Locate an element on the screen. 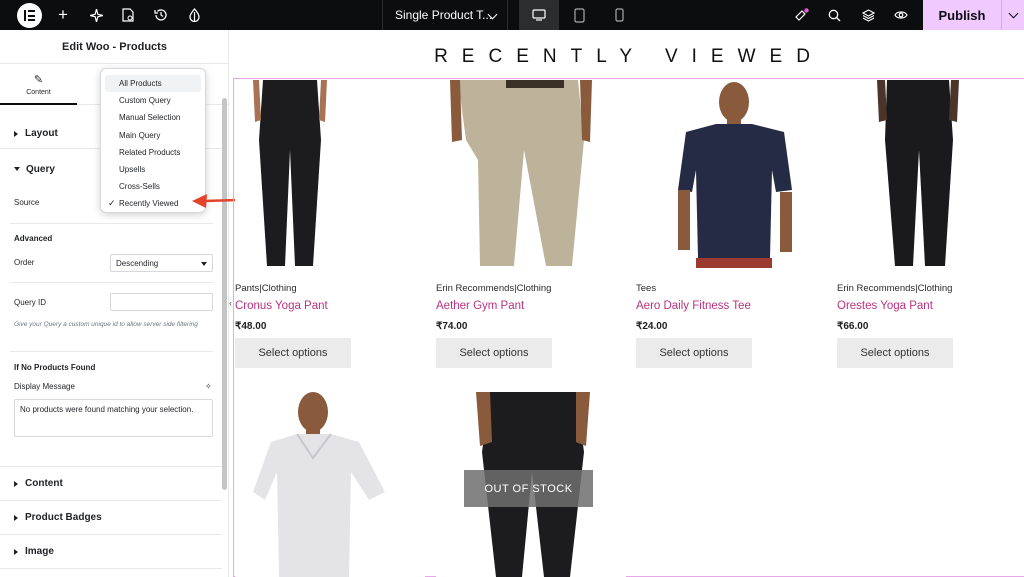 The width and height of the screenshot is (1024, 577). top-bar: + Single Product T... Publish is located at coordinates (512, 15).